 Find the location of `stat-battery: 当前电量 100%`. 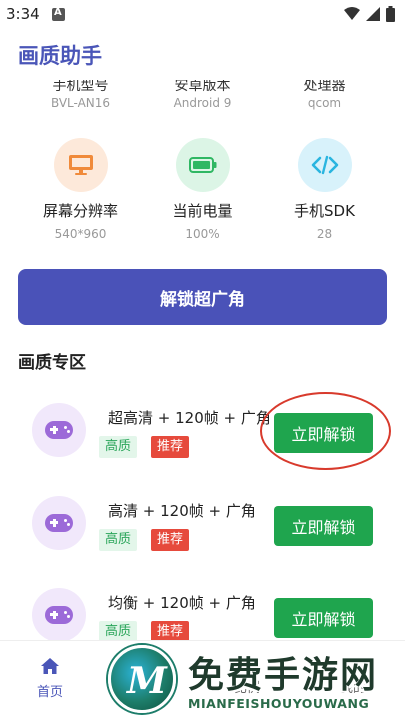

stat-battery: 当前电量 100% is located at coordinates (202, 189).